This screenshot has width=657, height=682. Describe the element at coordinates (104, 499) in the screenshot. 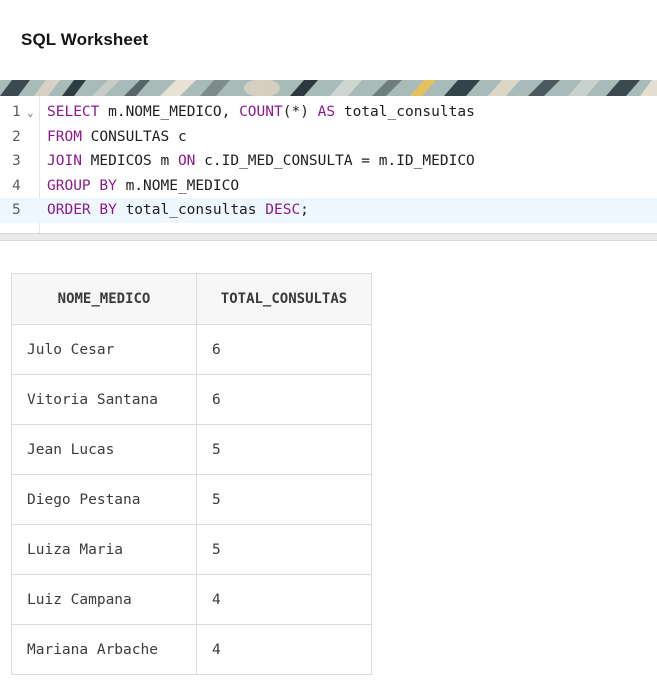

I see `cell-nome-medico: Diego Pestana` at that location.